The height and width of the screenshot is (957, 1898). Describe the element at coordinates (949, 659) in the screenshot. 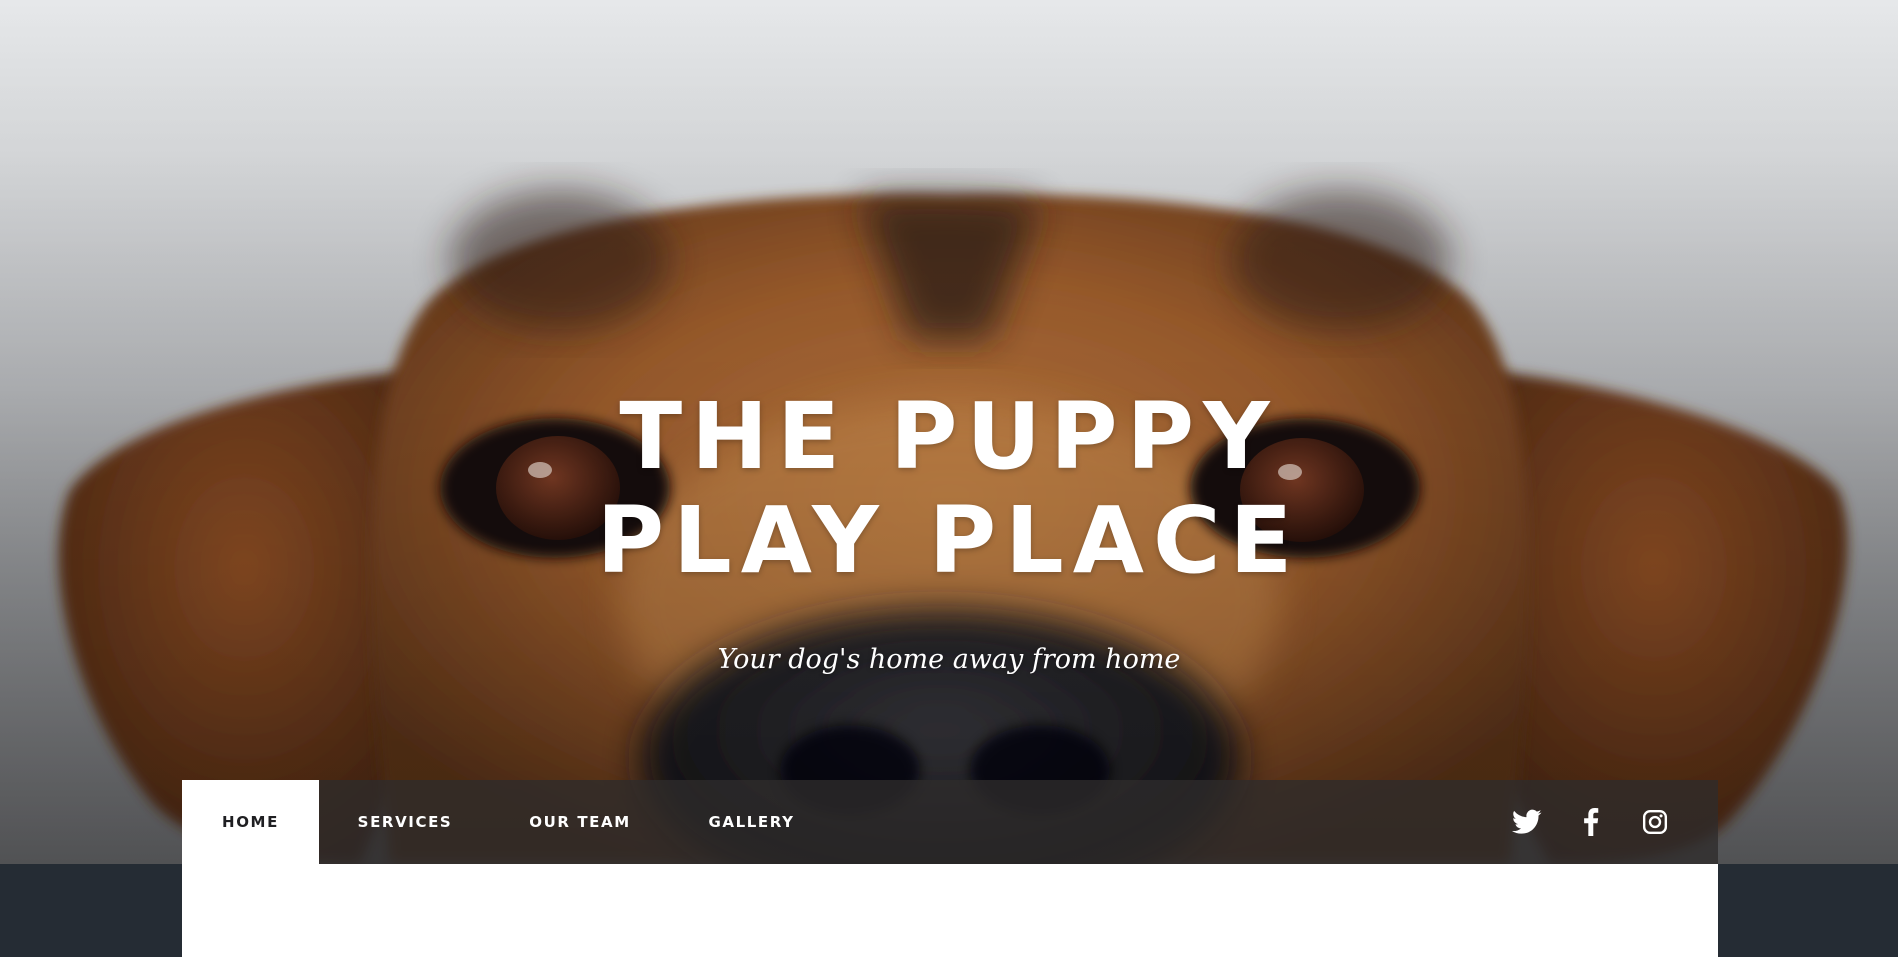

I see `site-tagline: Your dog's home away from home` at that location.